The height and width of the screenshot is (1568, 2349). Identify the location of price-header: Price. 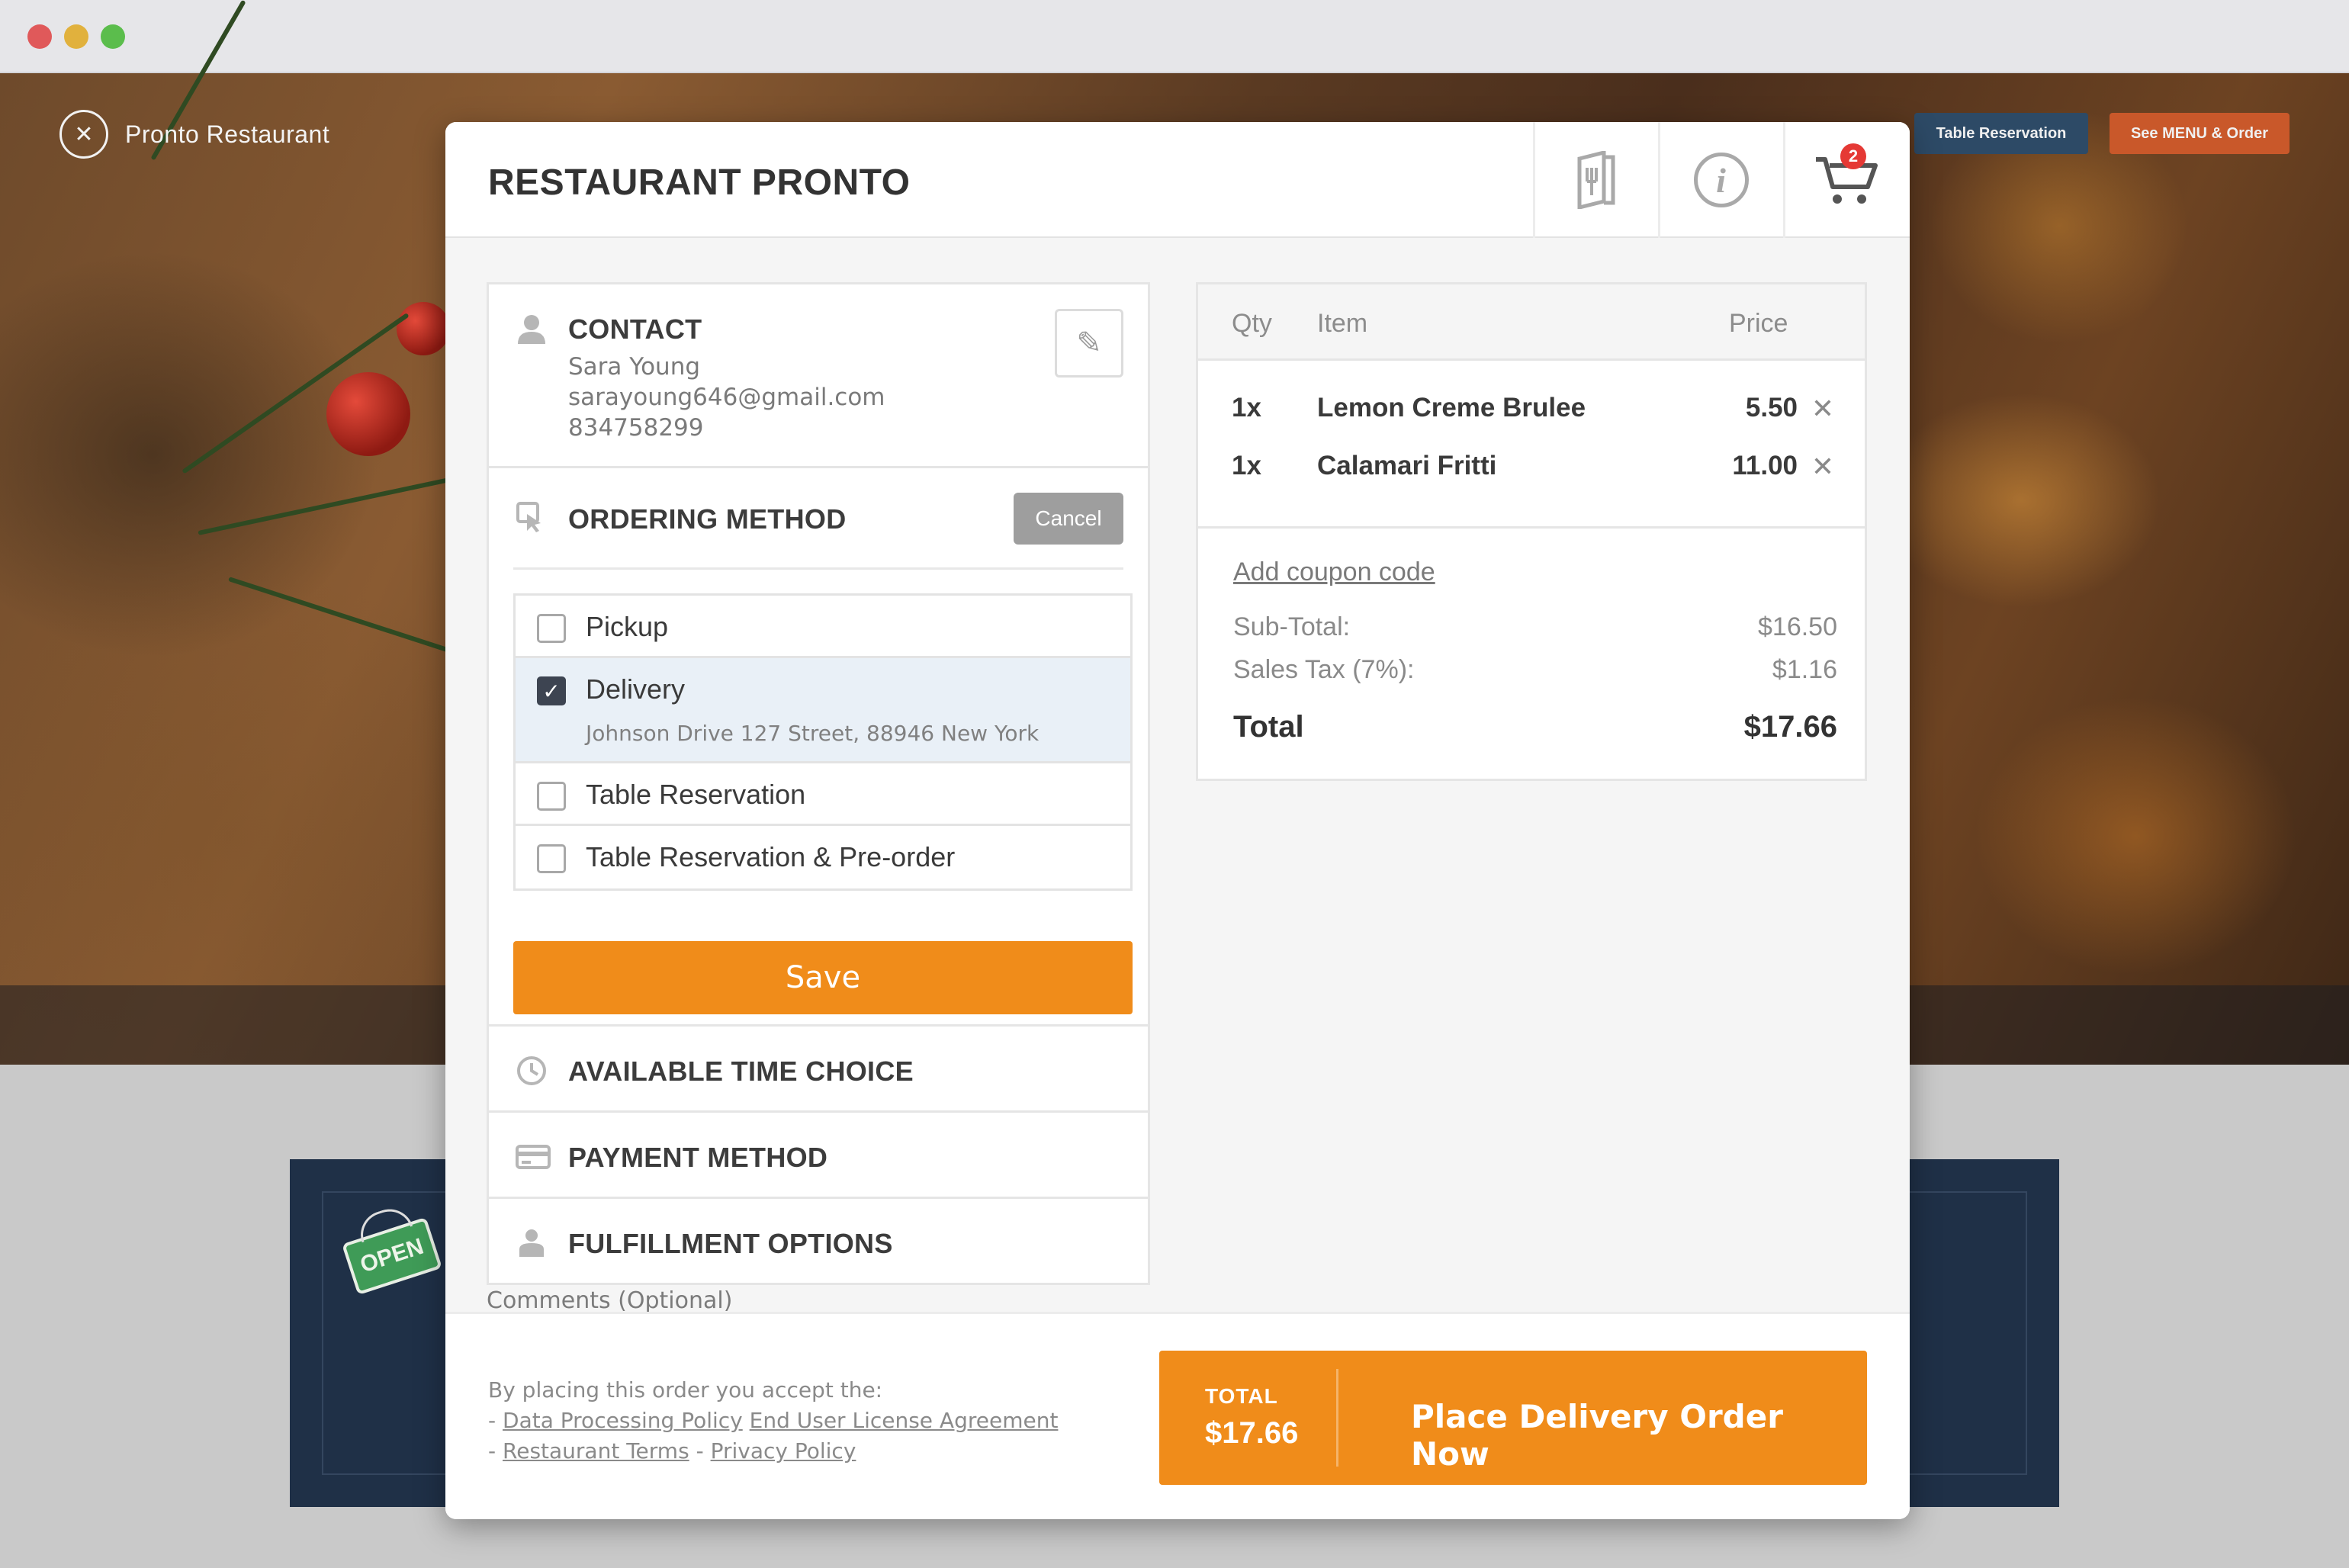
(1758, 323).